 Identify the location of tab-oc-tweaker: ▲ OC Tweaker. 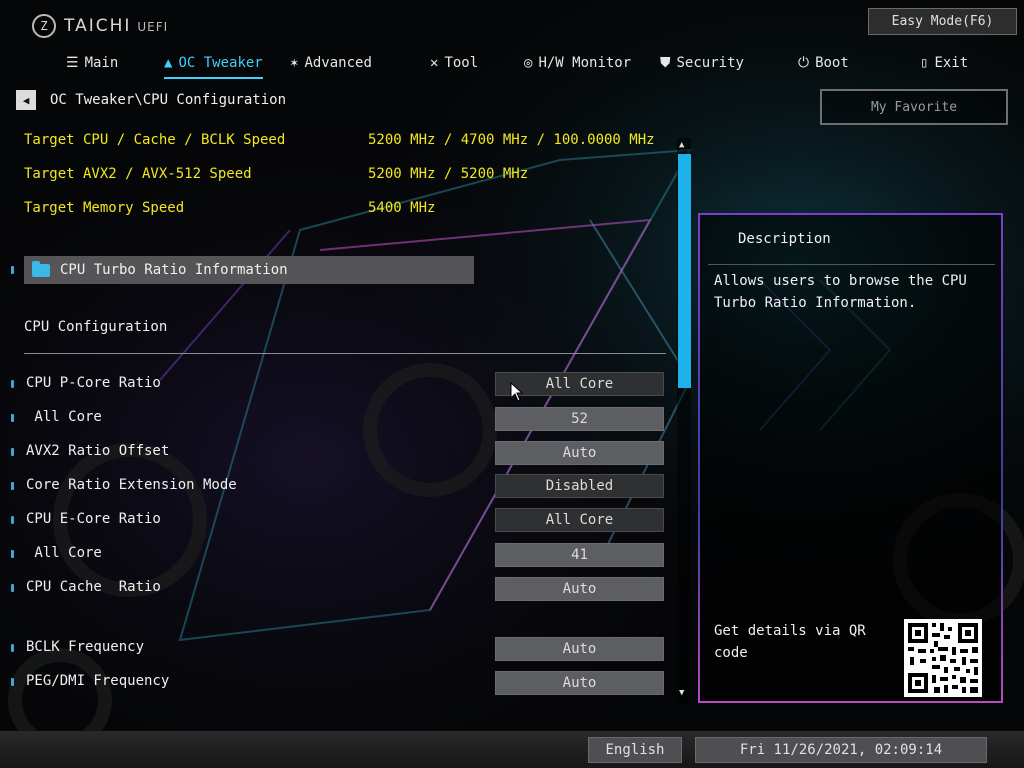
(213, 64).